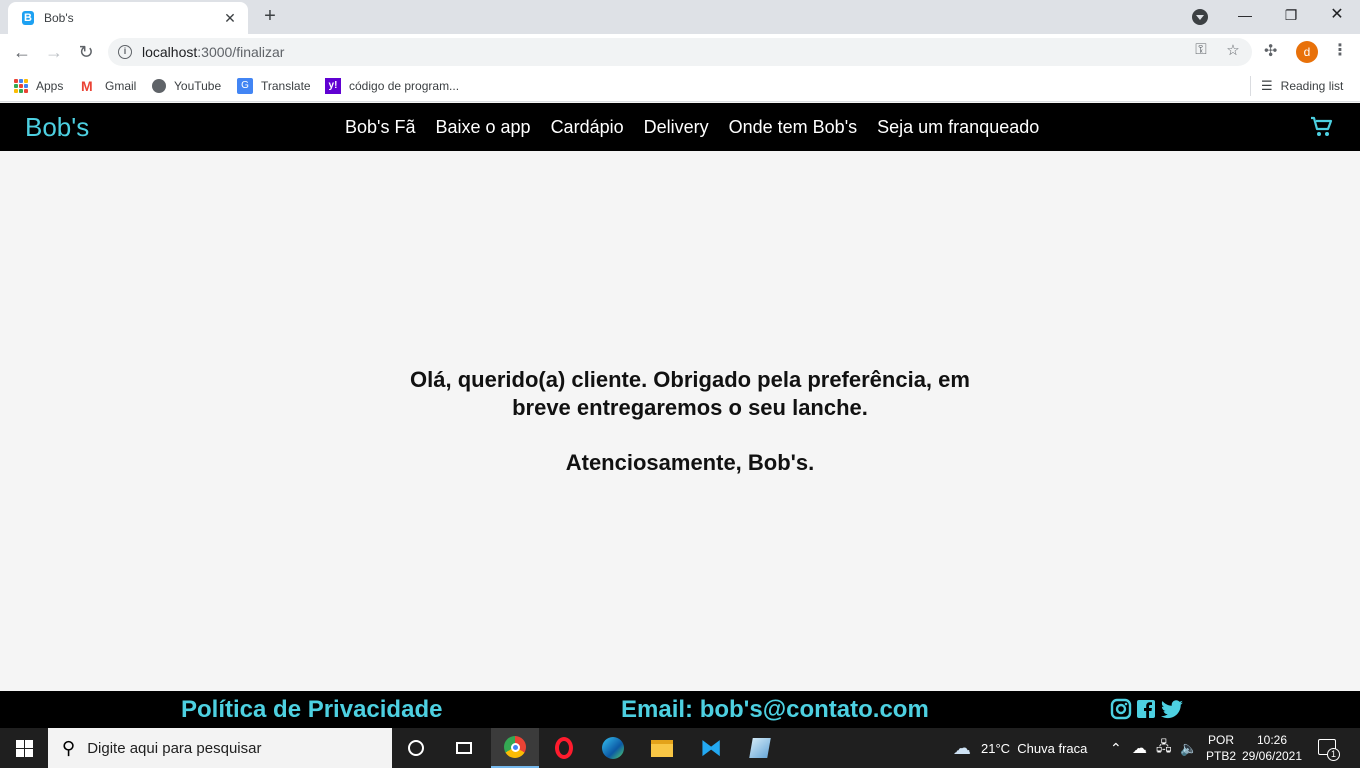 Image resolution: width=1360 pixels, height=768 pixels. Describe the element at coordinates (680, 17) in the screenshot. I see `browser-tabstrip: B Bob's ✕ + — ❐ ✕` at that location.